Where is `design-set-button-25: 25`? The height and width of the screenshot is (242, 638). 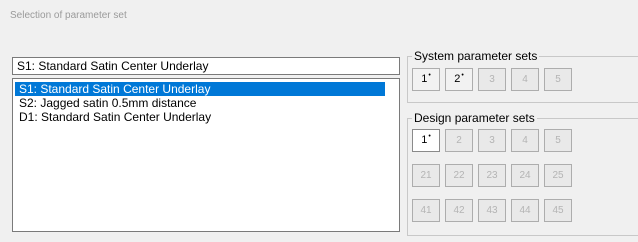 design-set-button-25: 25 is located at coordinates (558, 175).